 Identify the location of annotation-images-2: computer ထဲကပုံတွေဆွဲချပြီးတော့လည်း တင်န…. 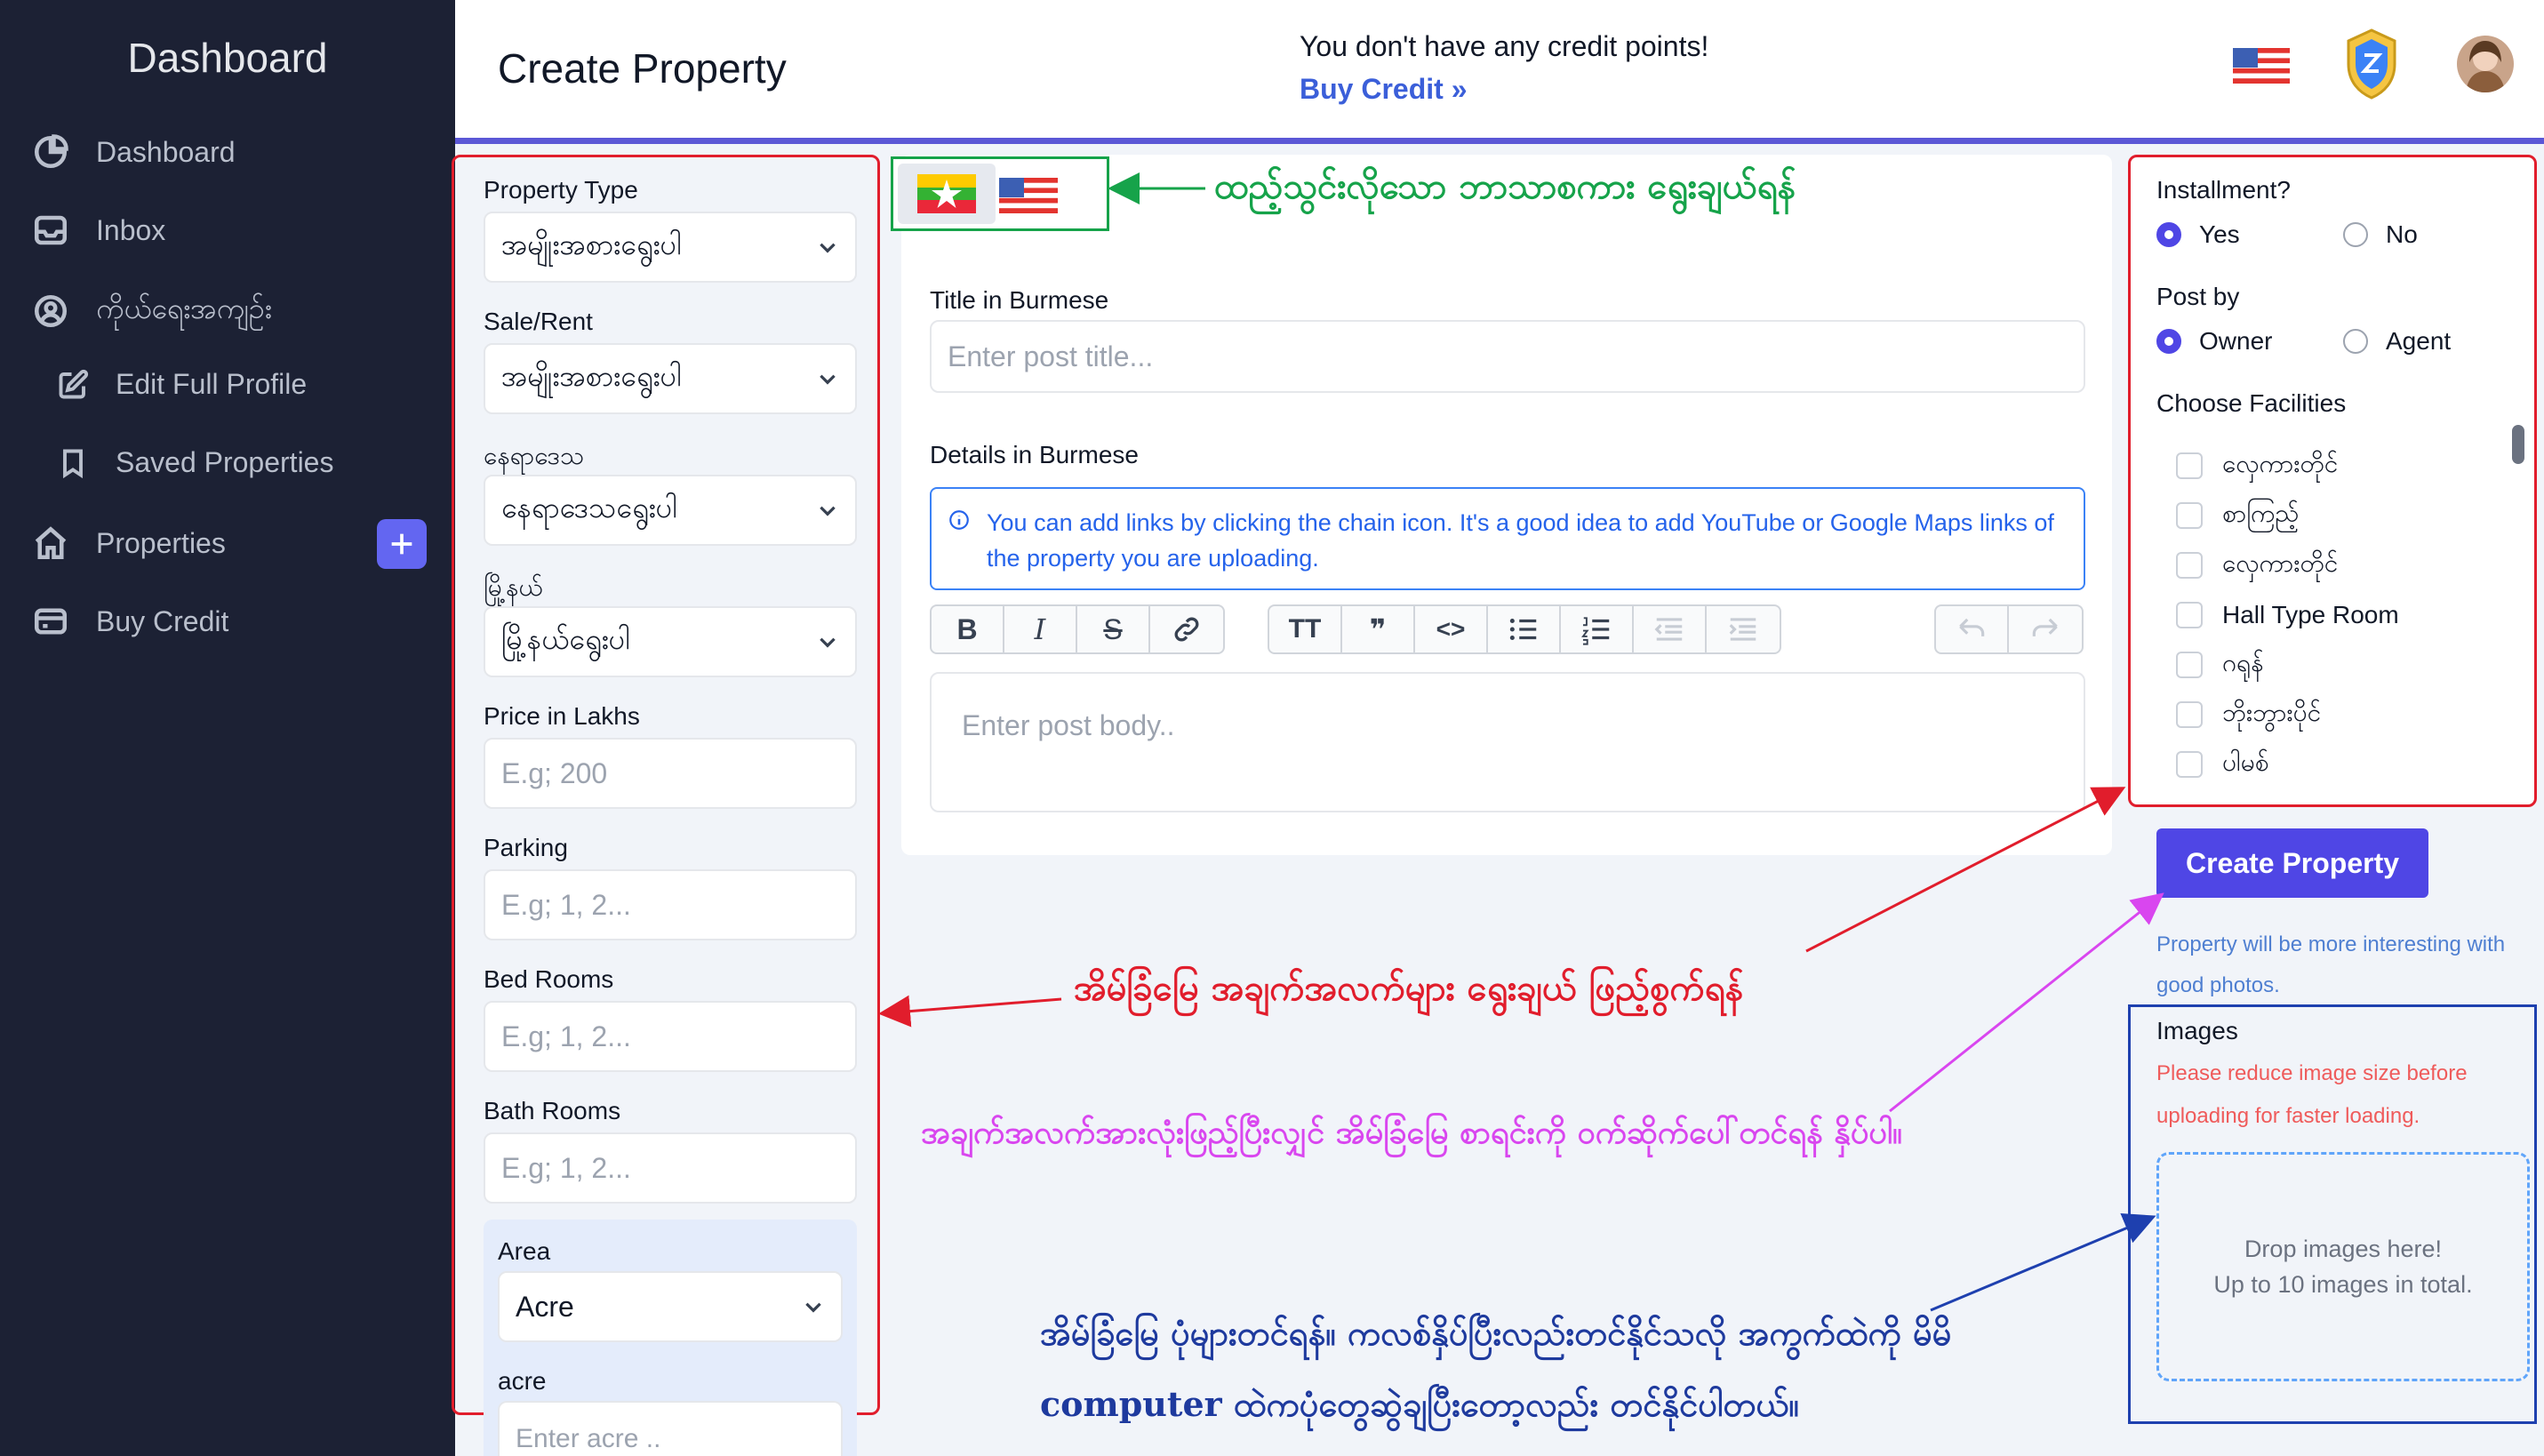
(1419, 1404).